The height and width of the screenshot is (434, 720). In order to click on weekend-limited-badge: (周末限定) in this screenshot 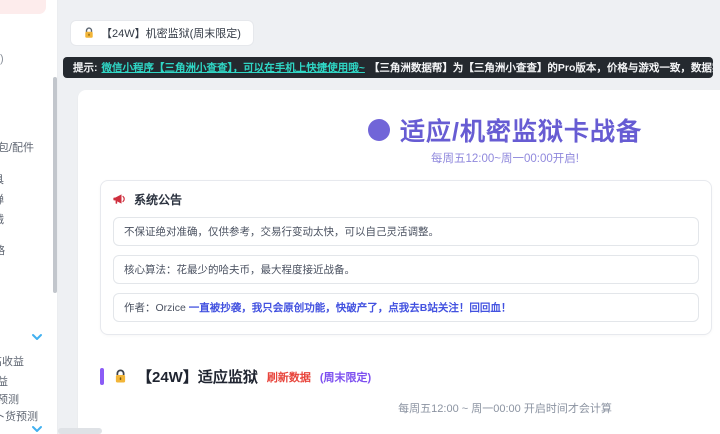, I will do `click(345, 377)`.